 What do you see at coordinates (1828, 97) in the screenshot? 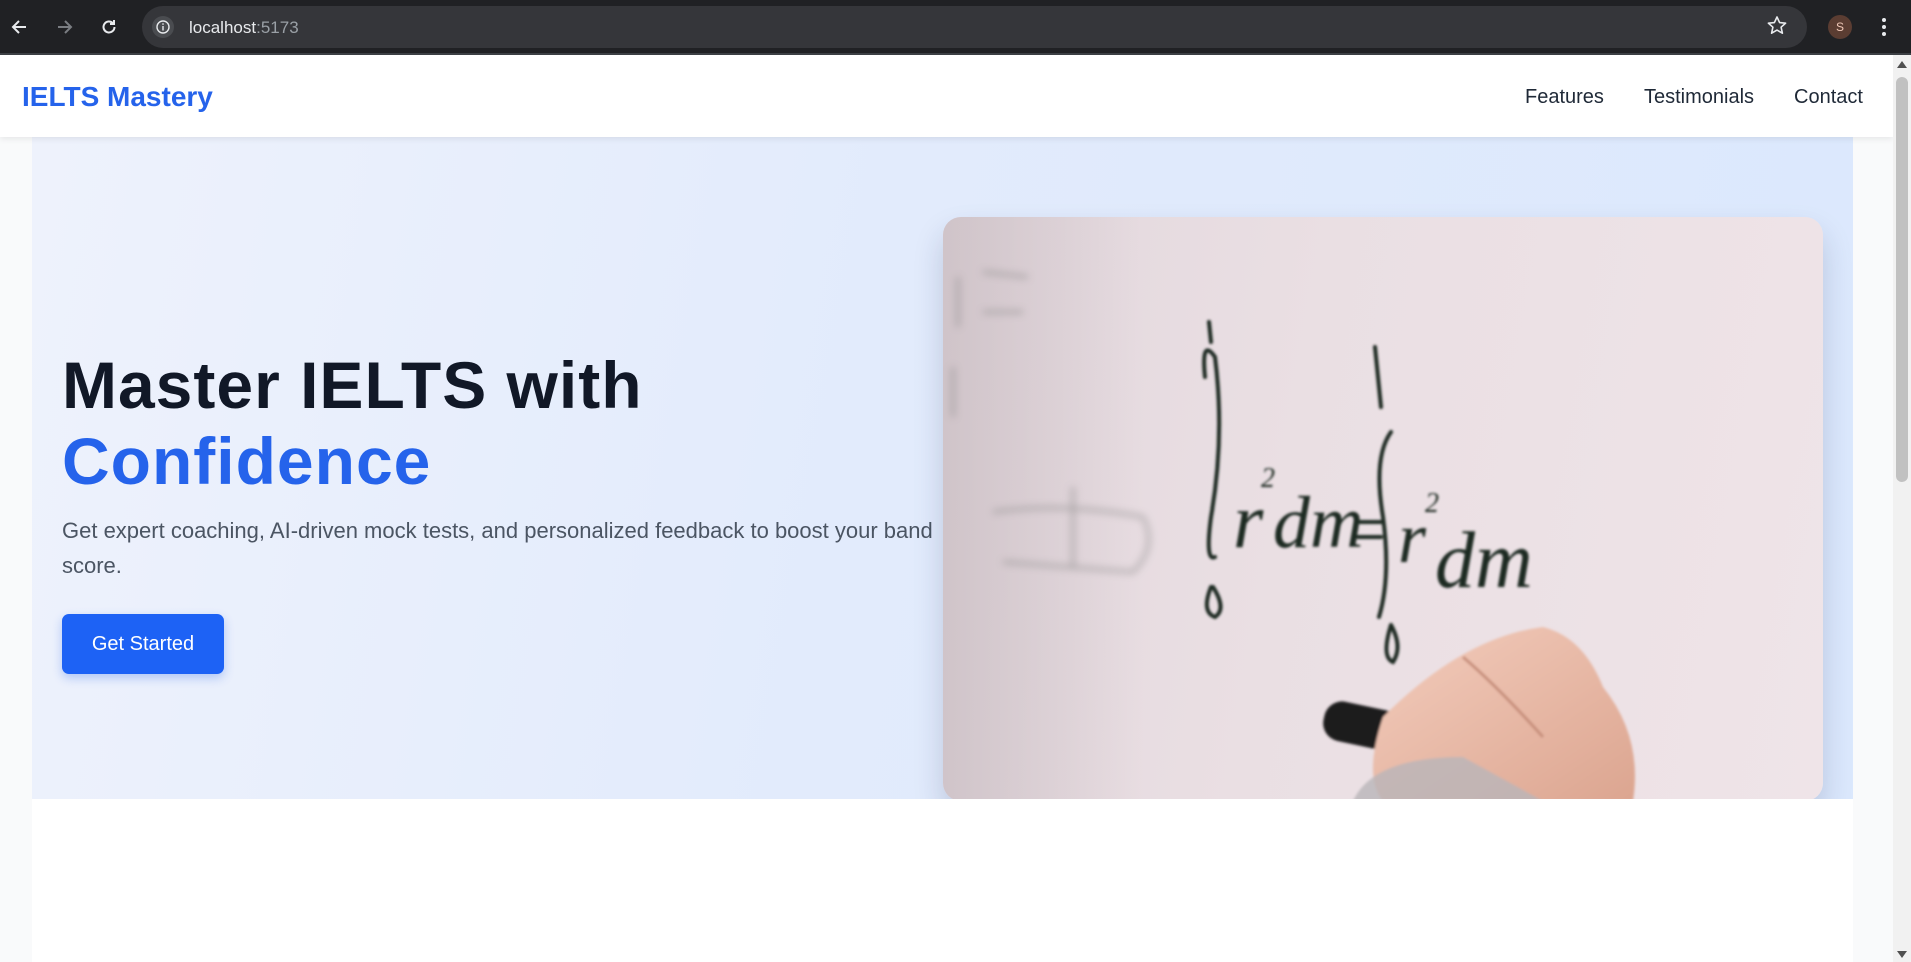
I see `nav-link-contact: Contact` at bounding box center [1828, 97].